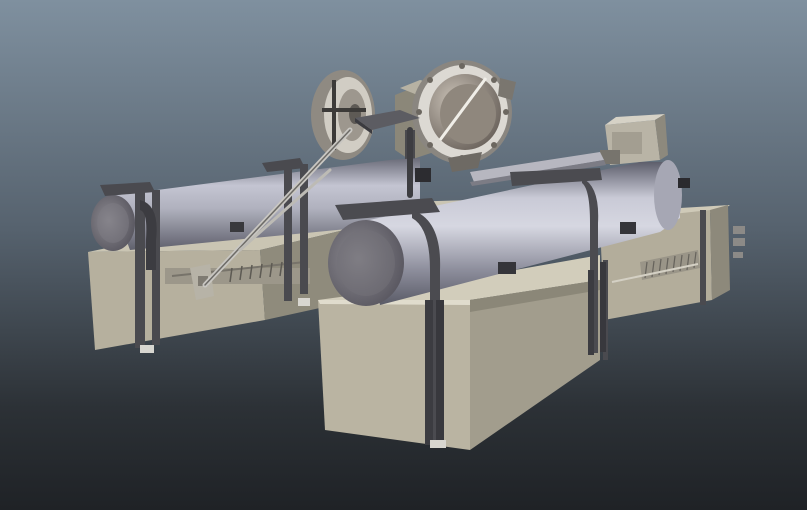  Describe the element at coordinates (634, 139) in the screenshot. I see `control-box` at that location.